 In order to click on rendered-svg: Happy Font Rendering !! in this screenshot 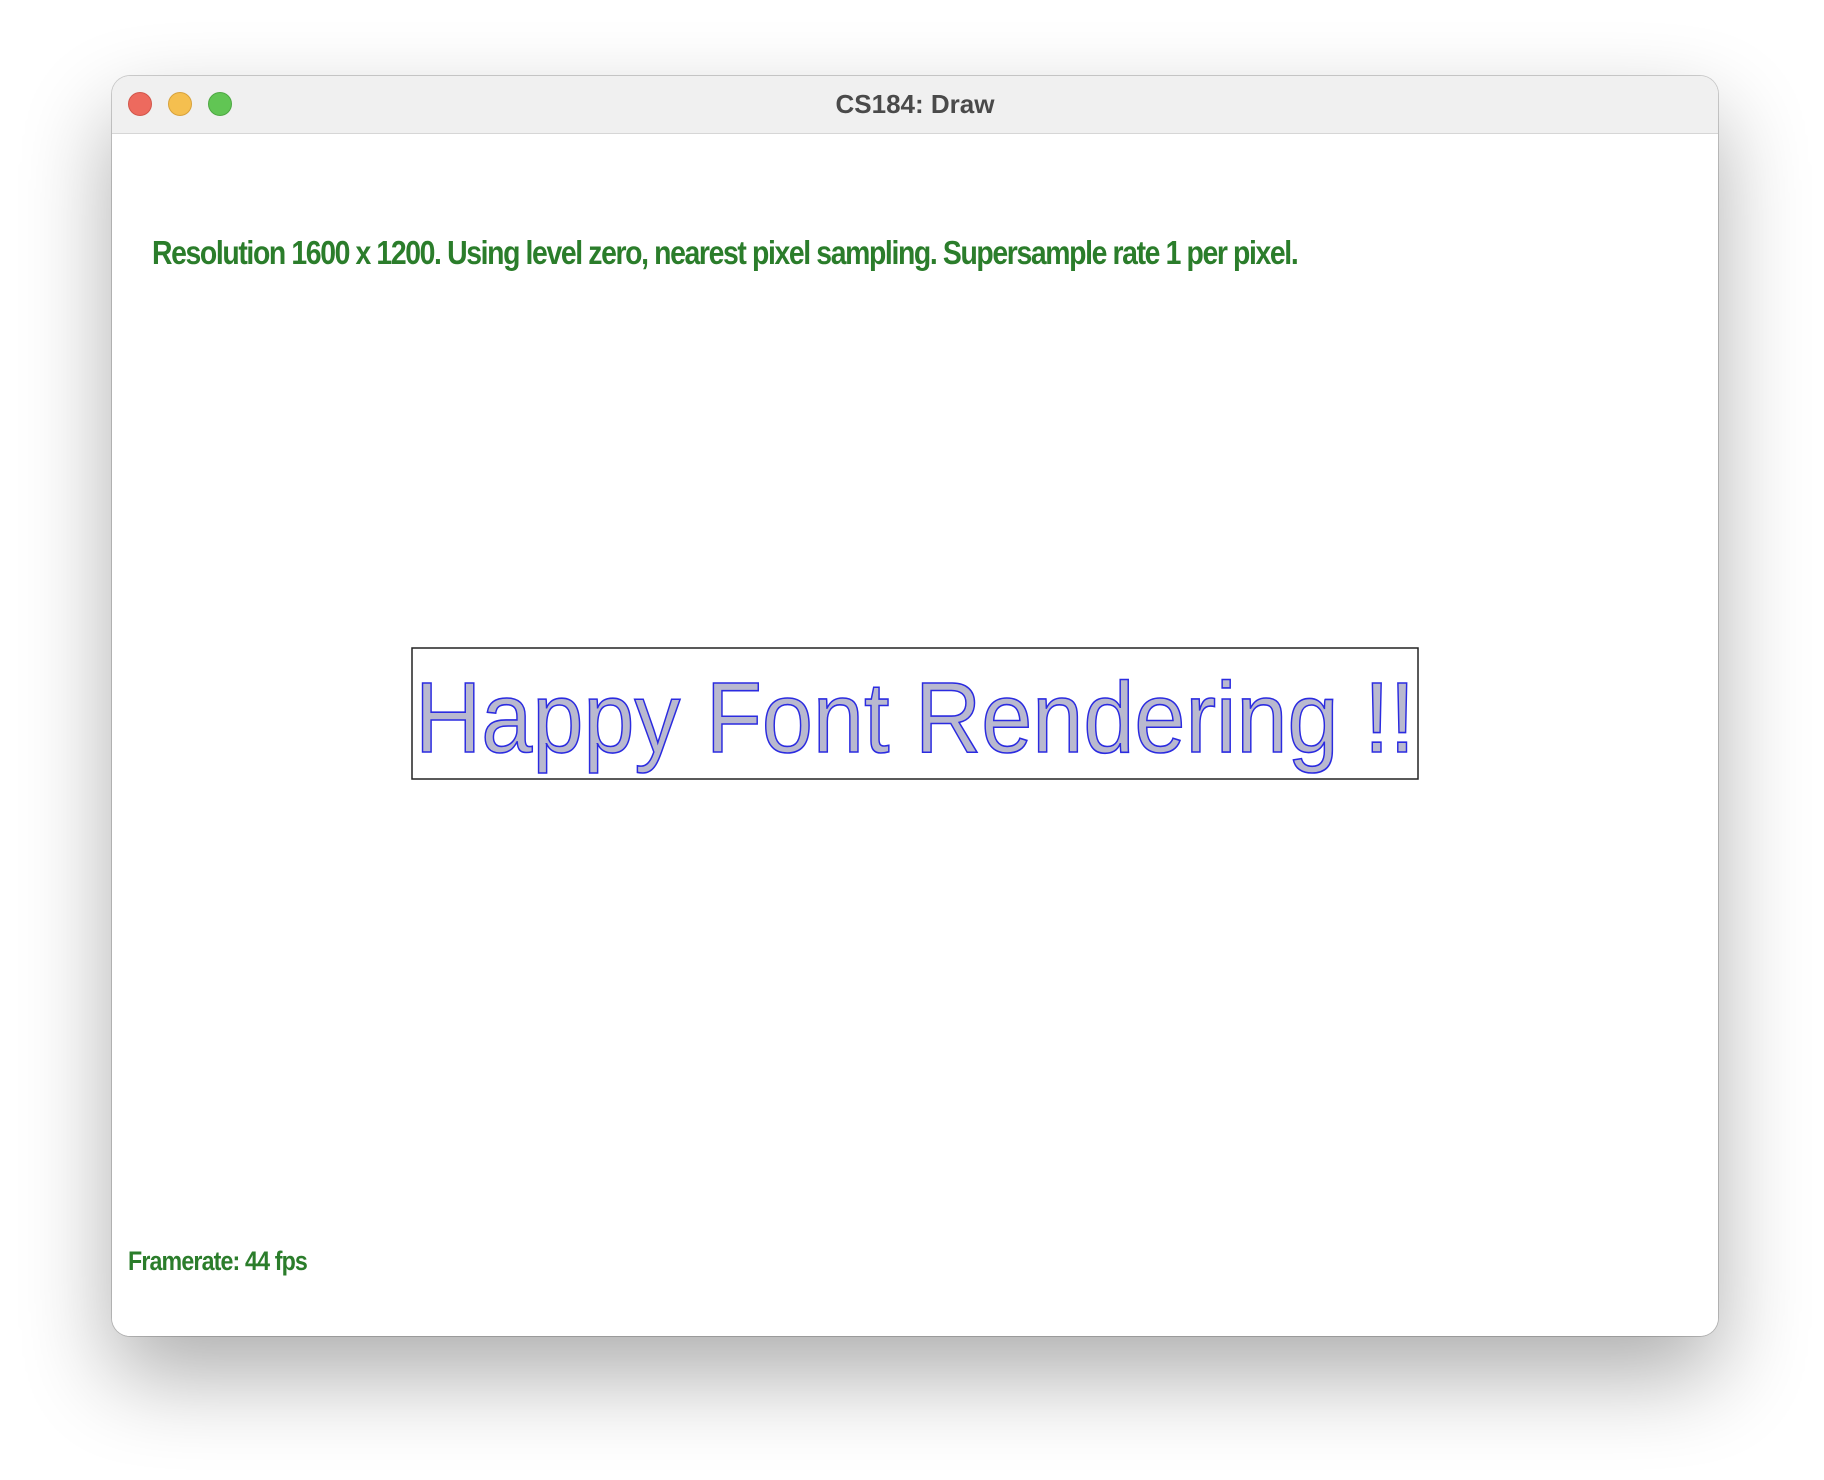, I will do `click(915, 713)`.